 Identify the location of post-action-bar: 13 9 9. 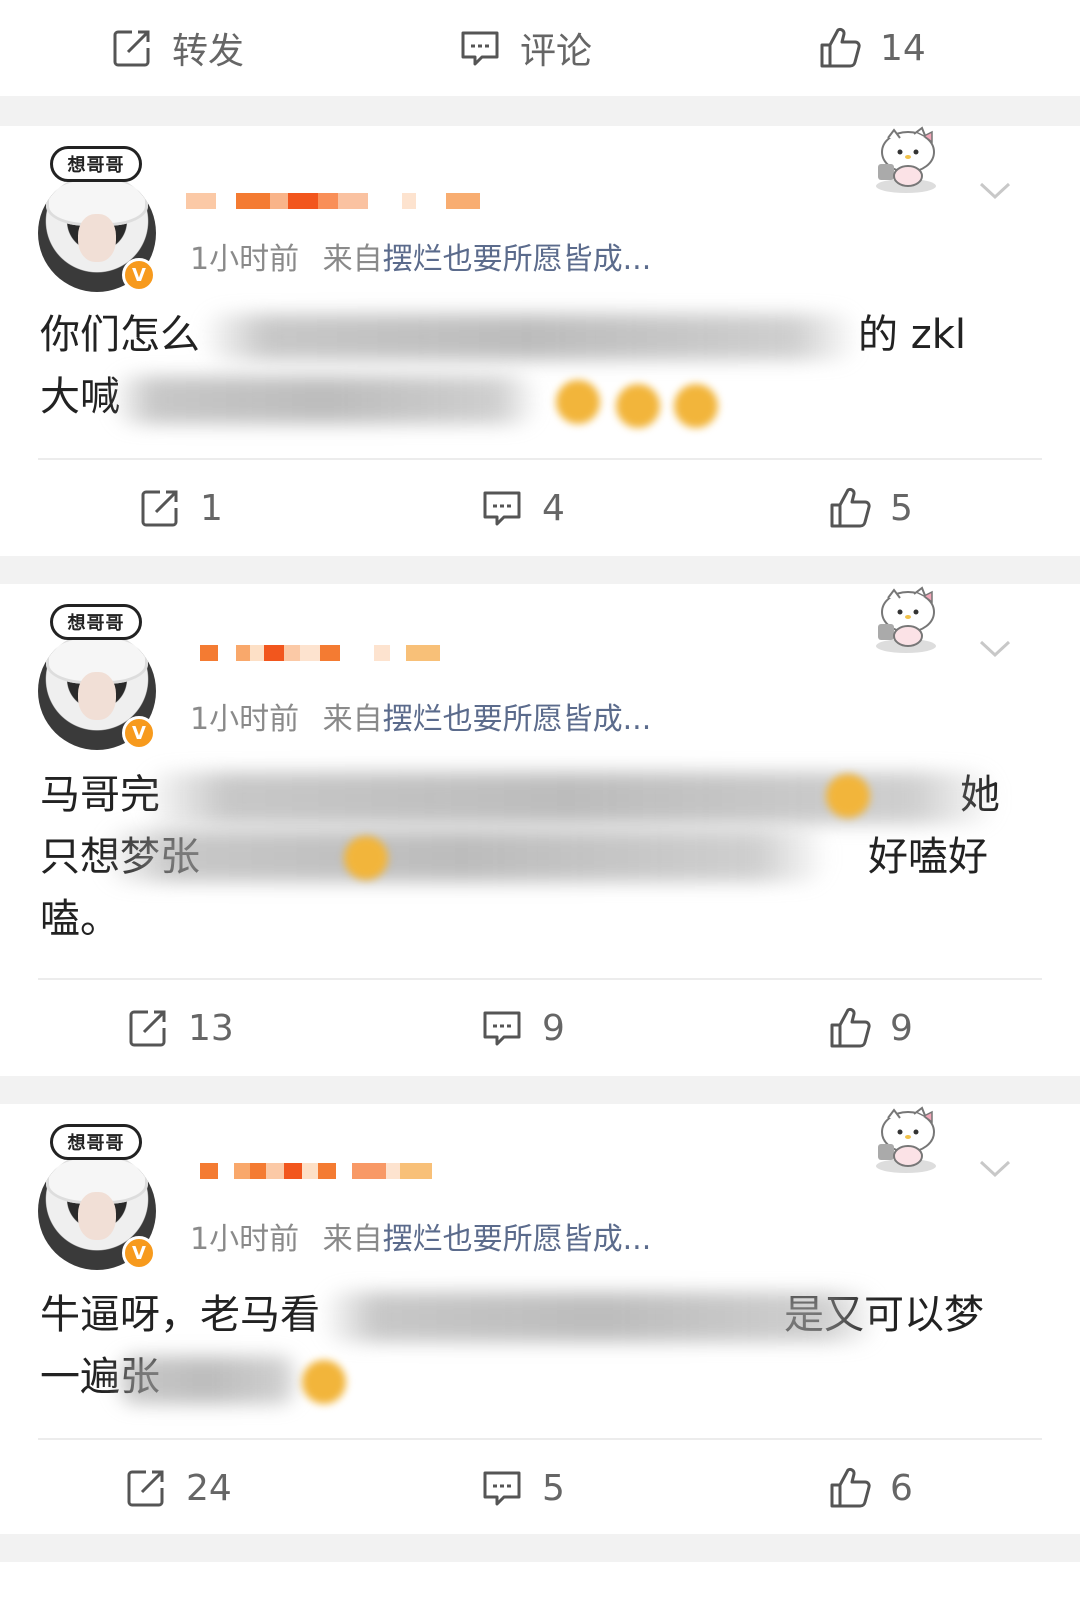
(540, 1028).